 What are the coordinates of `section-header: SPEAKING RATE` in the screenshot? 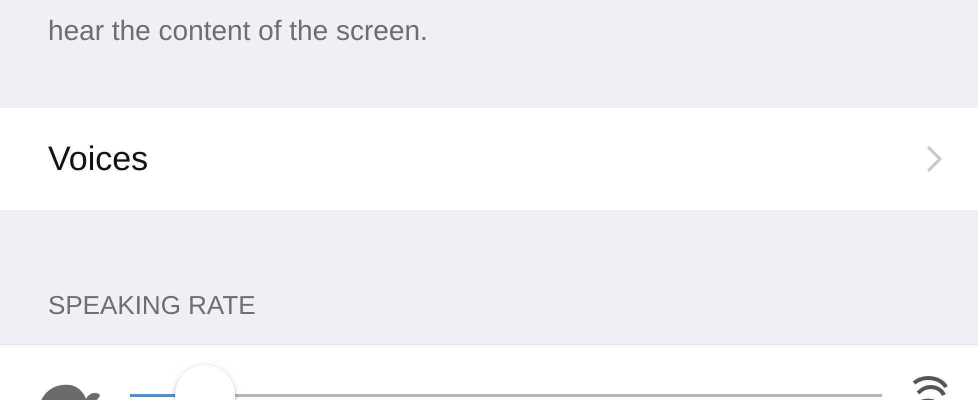 It's located at (152, 306).